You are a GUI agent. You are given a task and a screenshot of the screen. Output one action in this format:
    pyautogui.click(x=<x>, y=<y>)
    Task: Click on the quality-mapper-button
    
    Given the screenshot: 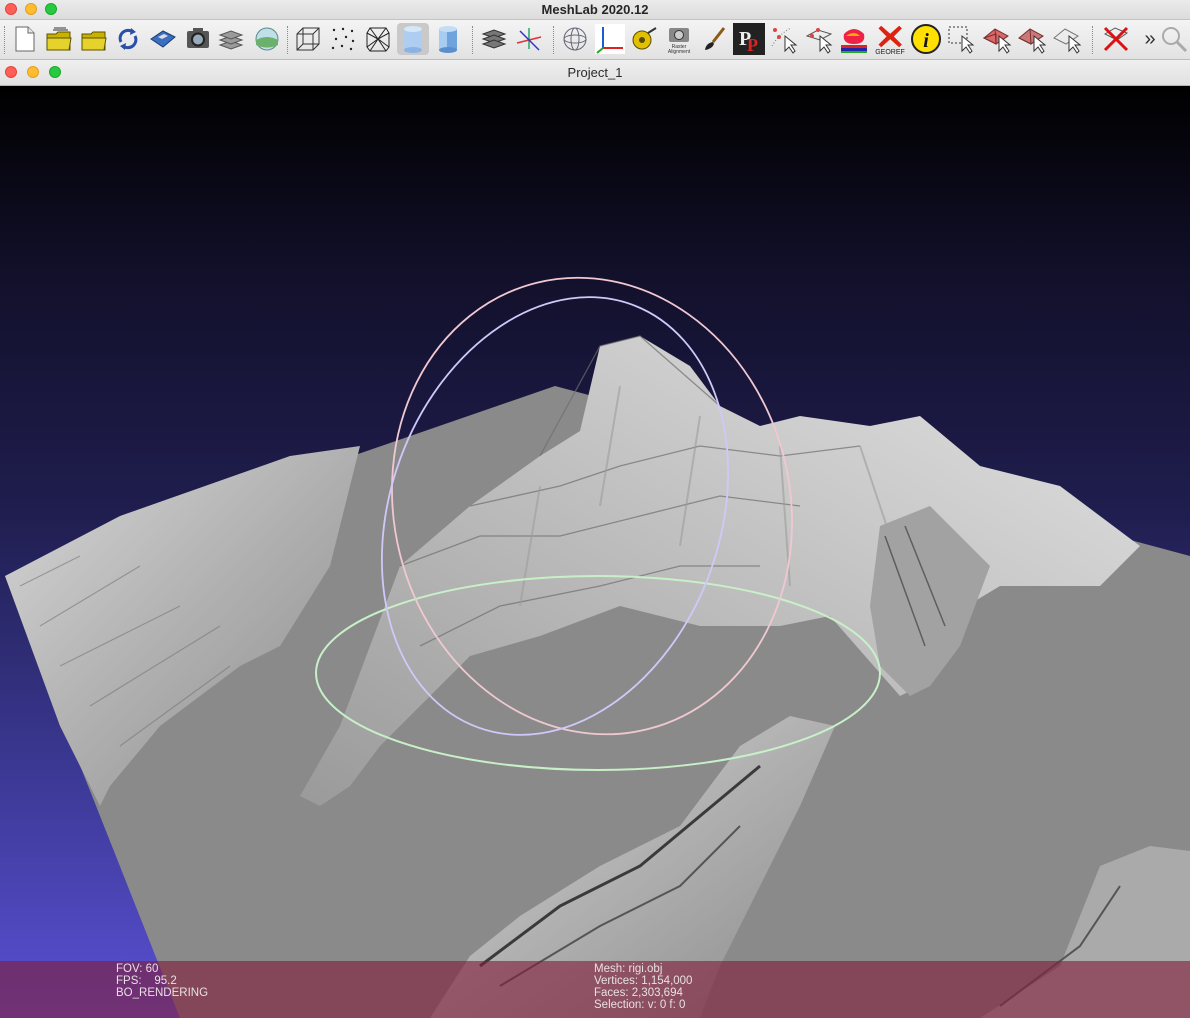 What is the action you would take?
    pyautogui.click(x=854, y=39)
    